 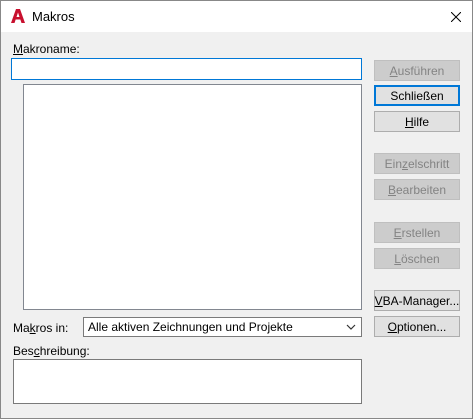 I want to click on step-into-button: Ein z elschritt, so click(x=417, y=163).